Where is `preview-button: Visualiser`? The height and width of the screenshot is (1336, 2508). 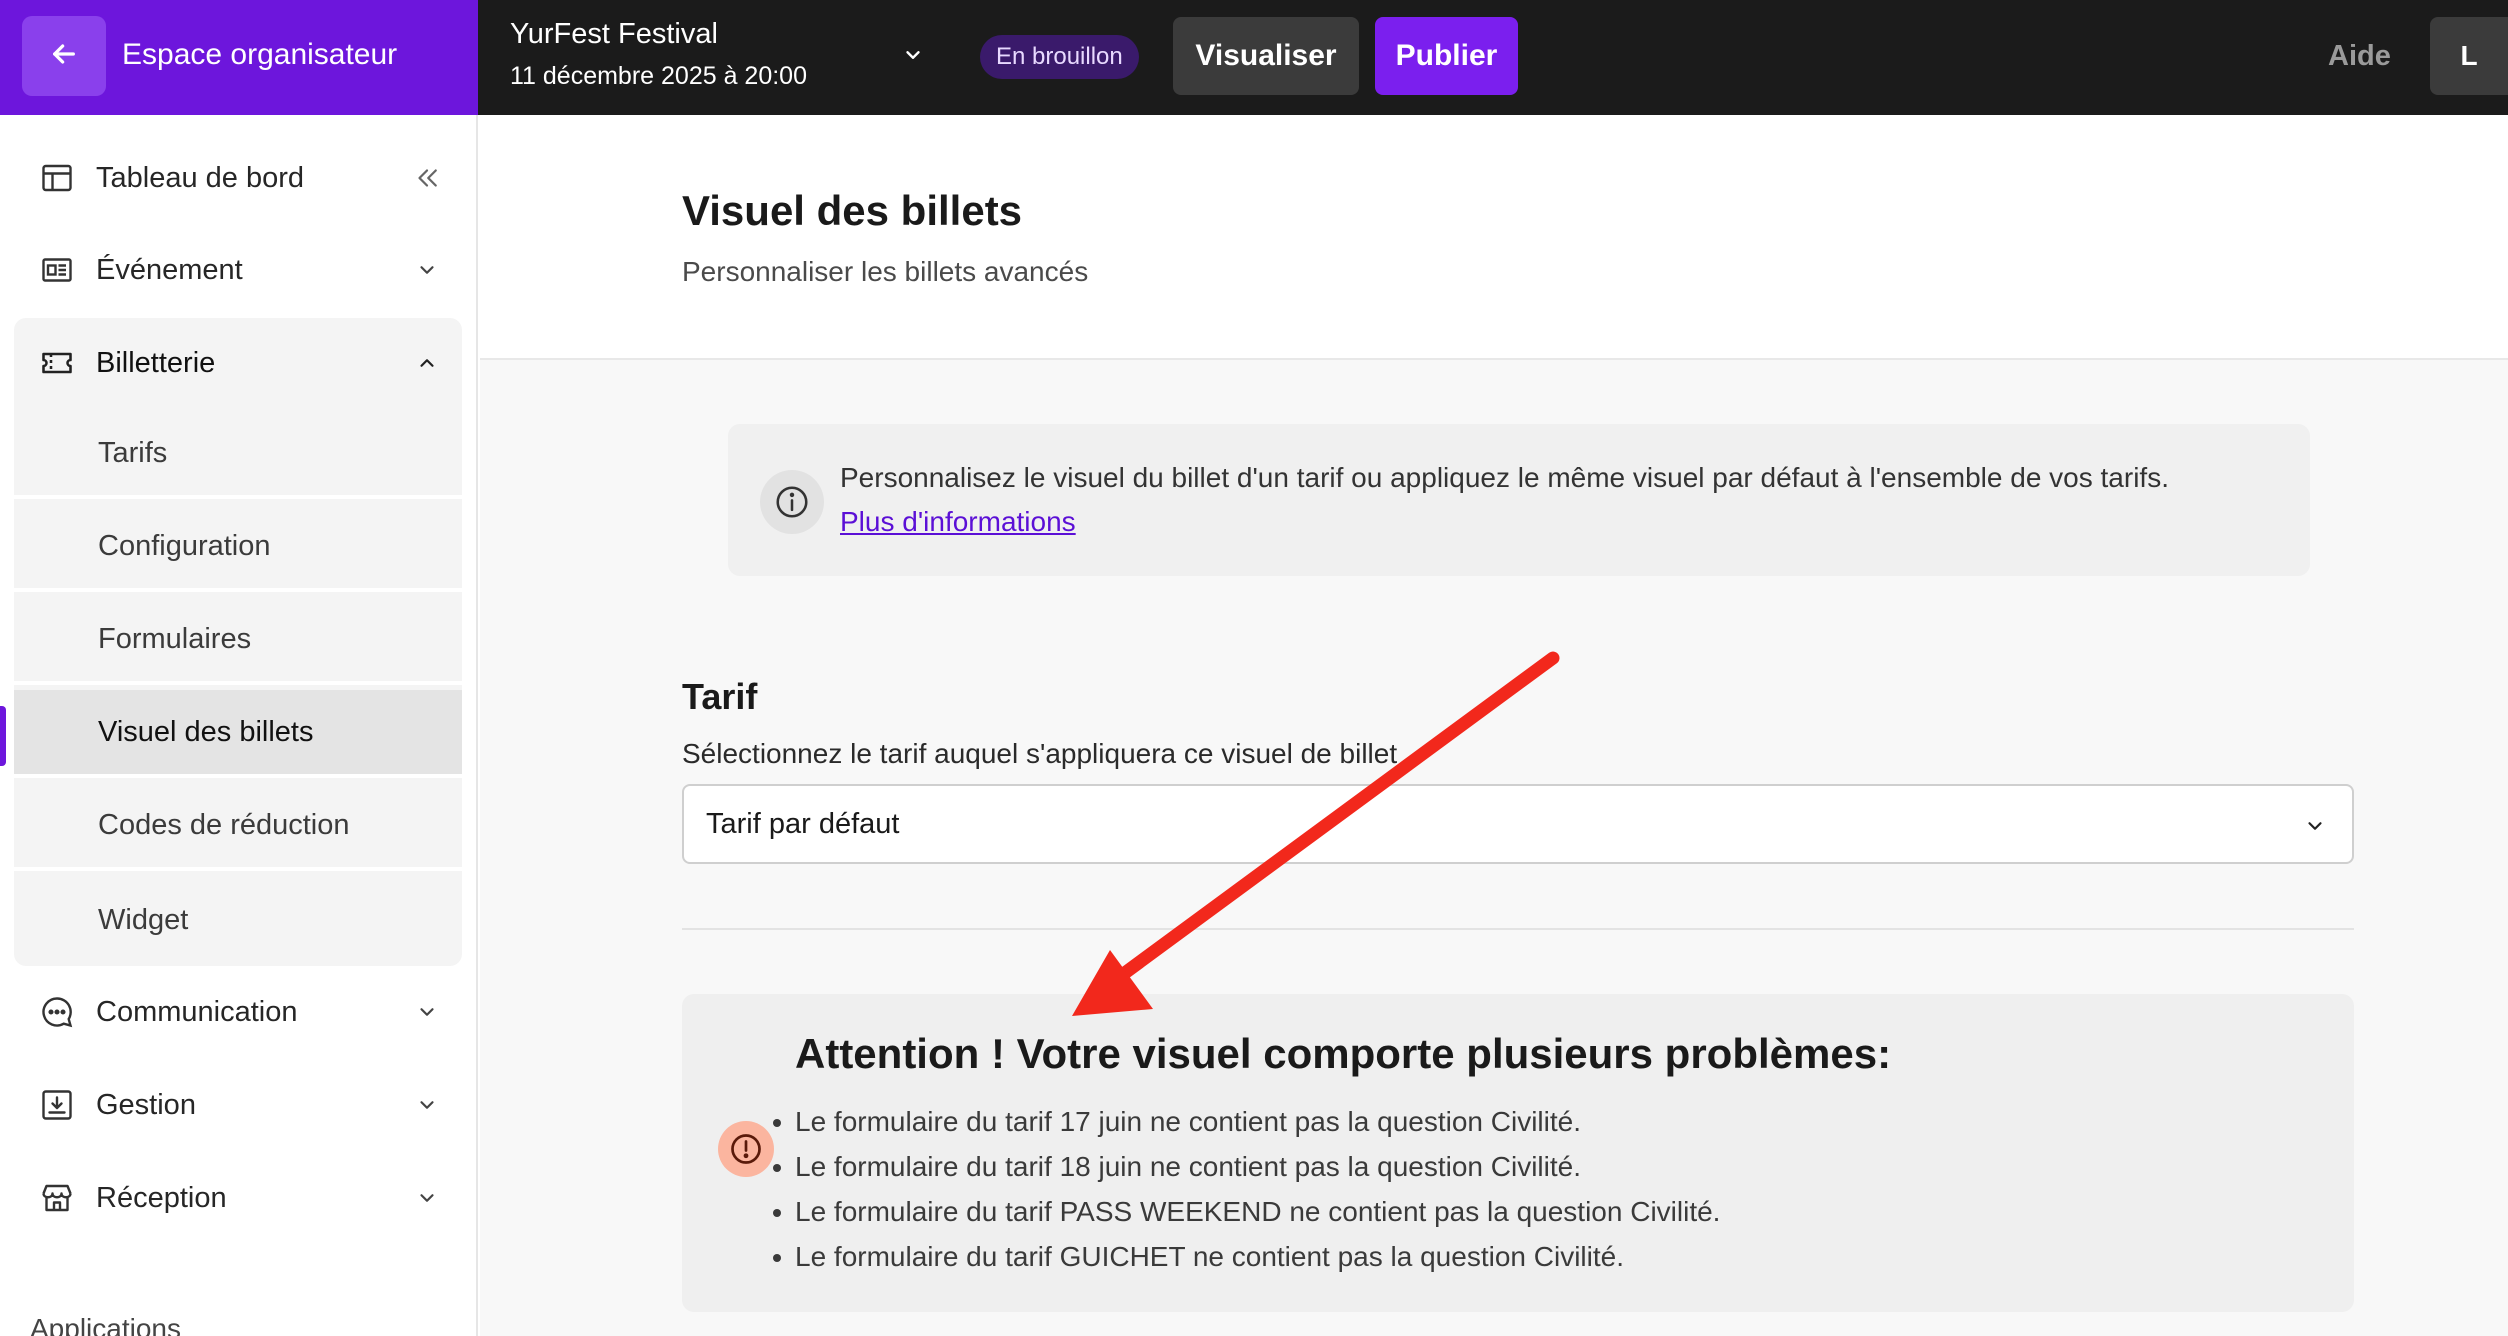
preview-button: Visualiser is located at coordinates (1266, 56).